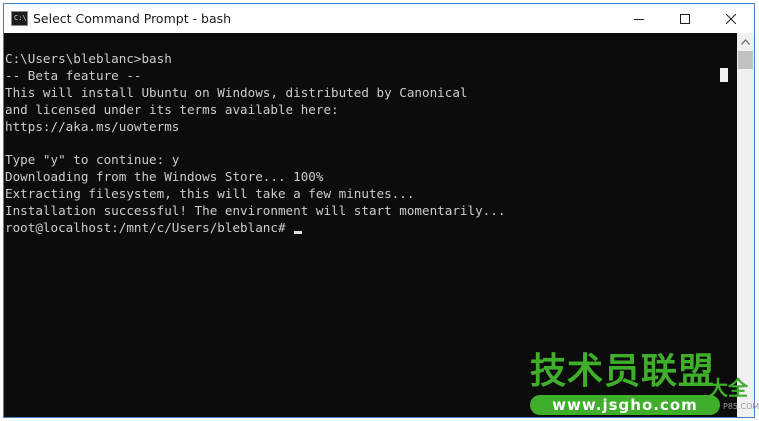 The width and height of the screenshot is (759, 421). I want to click on scroll-up-button, so click(745, 41).